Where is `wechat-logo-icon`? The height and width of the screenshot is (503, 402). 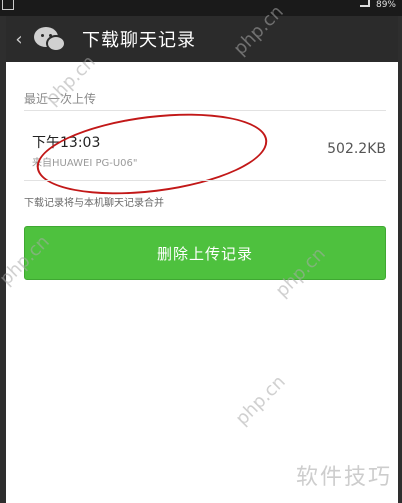
wechat-logo-icon is located at coordinates (50, 39).